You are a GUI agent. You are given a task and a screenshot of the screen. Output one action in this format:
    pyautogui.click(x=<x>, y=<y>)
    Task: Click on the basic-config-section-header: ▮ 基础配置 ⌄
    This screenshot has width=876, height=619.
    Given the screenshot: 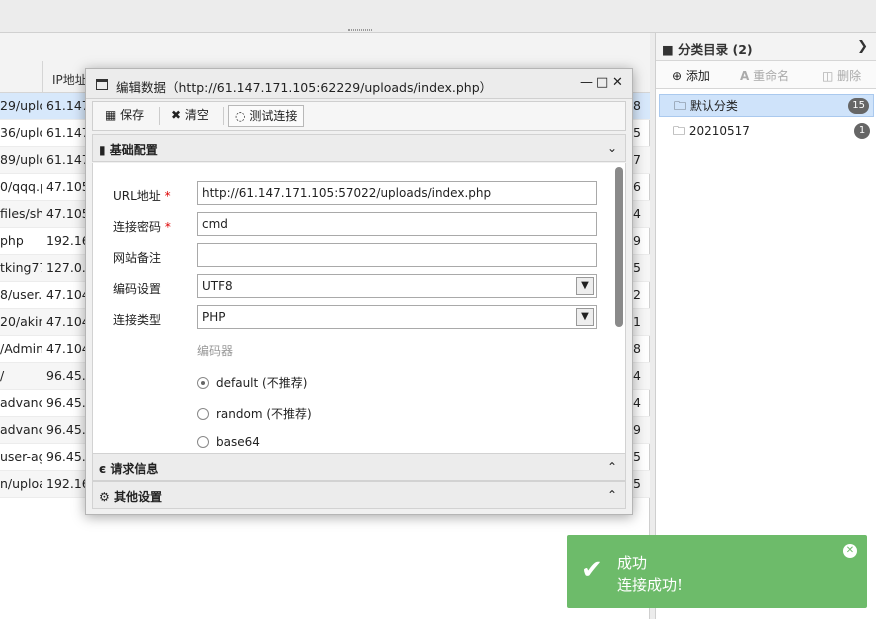 What is the action you would take?
    pyautogui.click(x=359, y=148)
    